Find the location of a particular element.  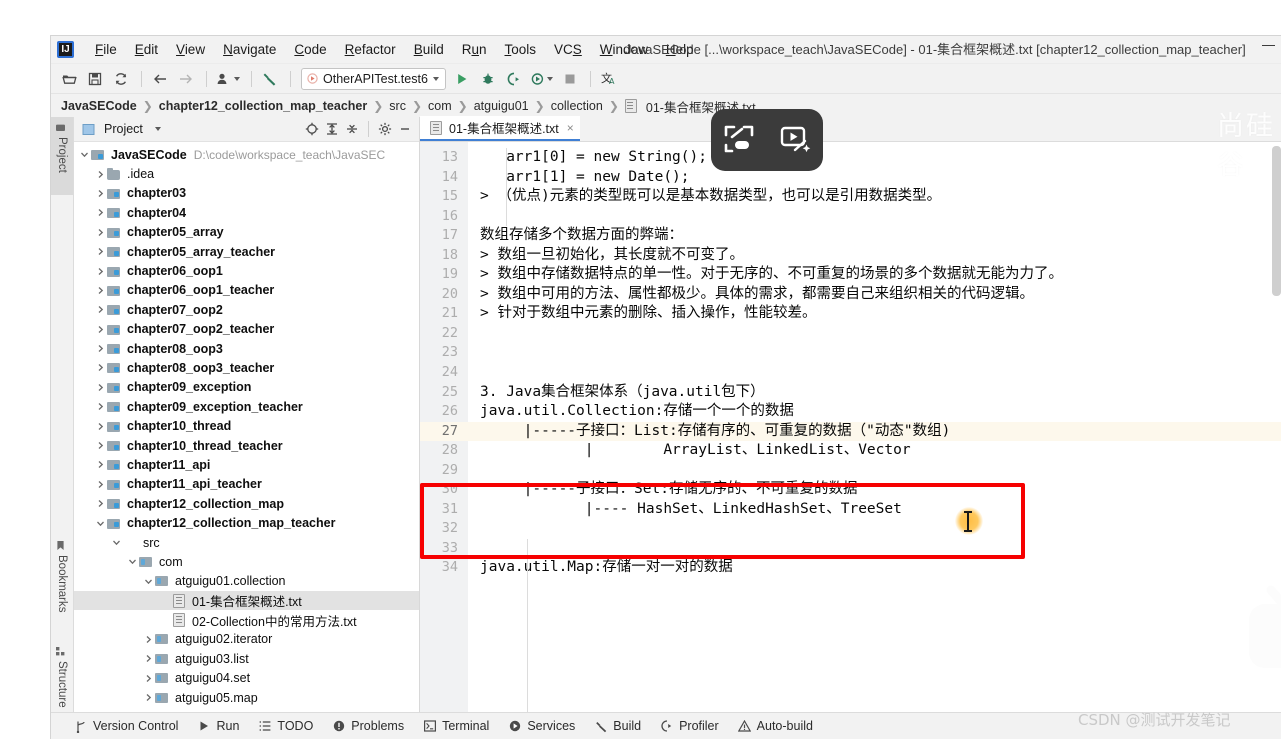

tree-row: chapter09_exception_teacher is located at coordinates (246, 406).